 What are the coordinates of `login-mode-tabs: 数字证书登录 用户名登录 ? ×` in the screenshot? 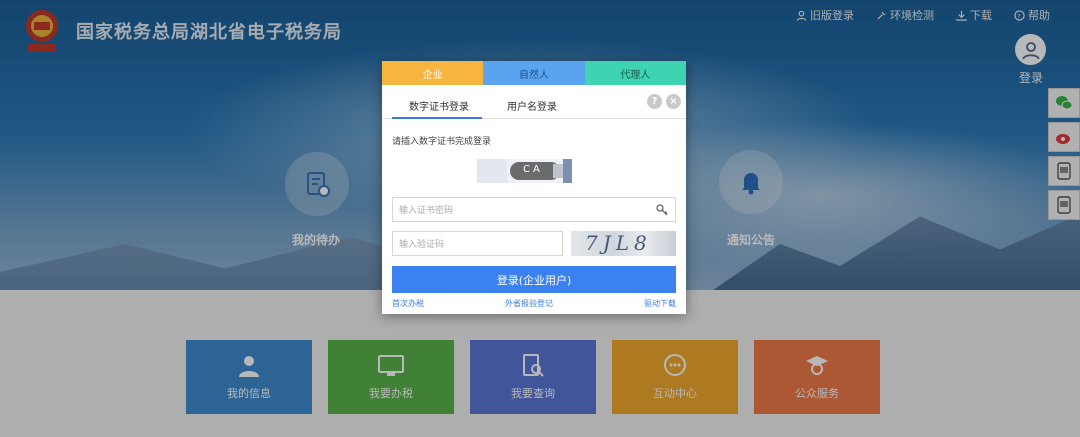 It's located at (534, 102).